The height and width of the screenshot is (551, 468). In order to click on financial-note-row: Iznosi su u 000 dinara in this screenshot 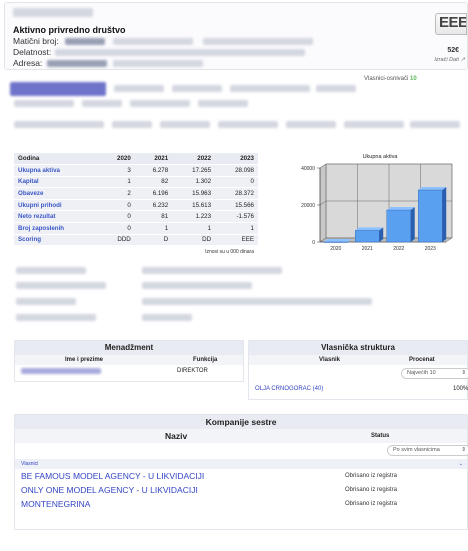, I will do `click(136, 251)`.